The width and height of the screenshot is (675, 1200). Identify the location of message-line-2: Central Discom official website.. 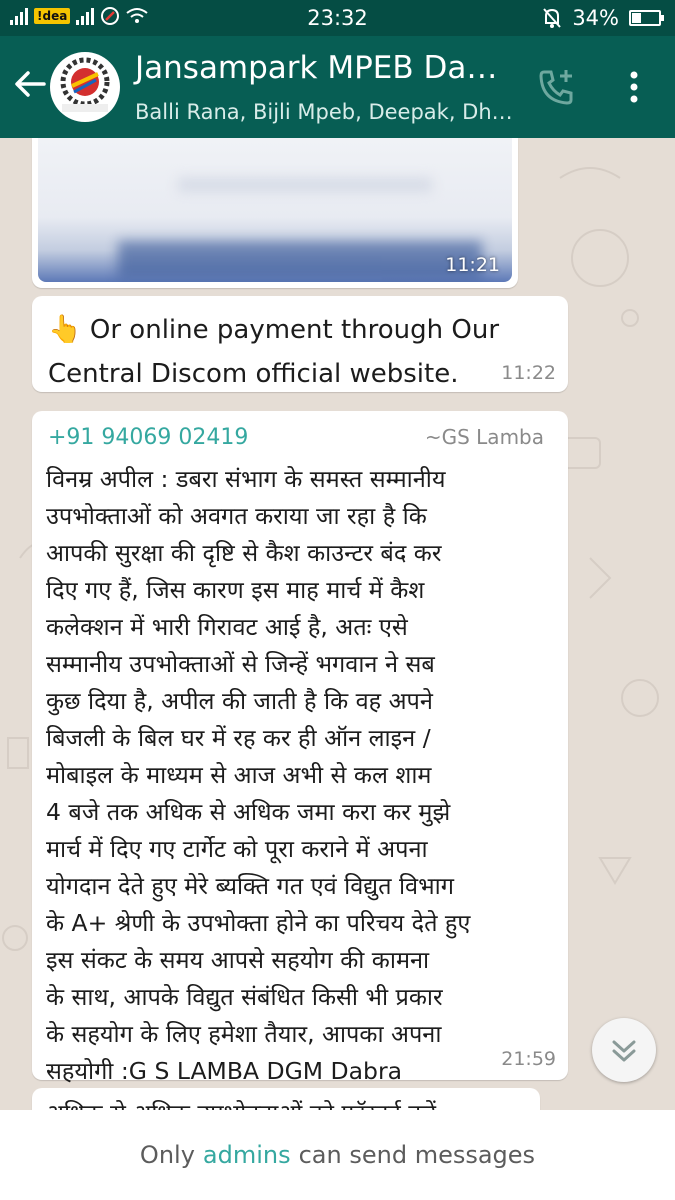
(253, 374).